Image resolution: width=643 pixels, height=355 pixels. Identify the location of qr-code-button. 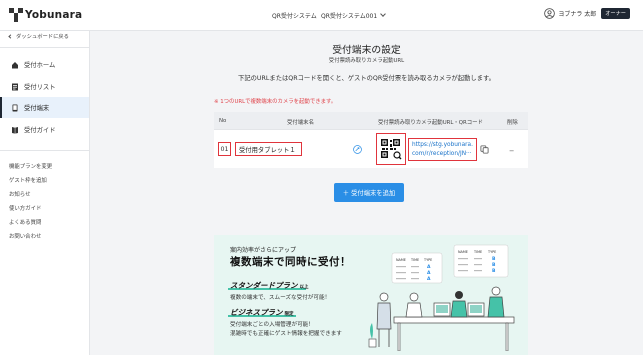
(391, 149).